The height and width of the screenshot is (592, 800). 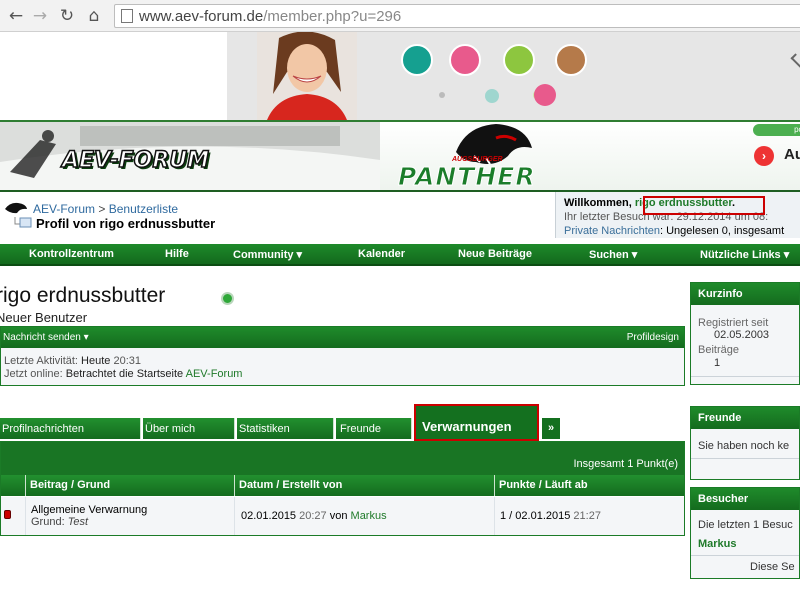 What do you see at coordinates (543, 485) in the screenshot?
I see `column-punkte: Punkte / Läuft ab` at bounding box center [543, 485].